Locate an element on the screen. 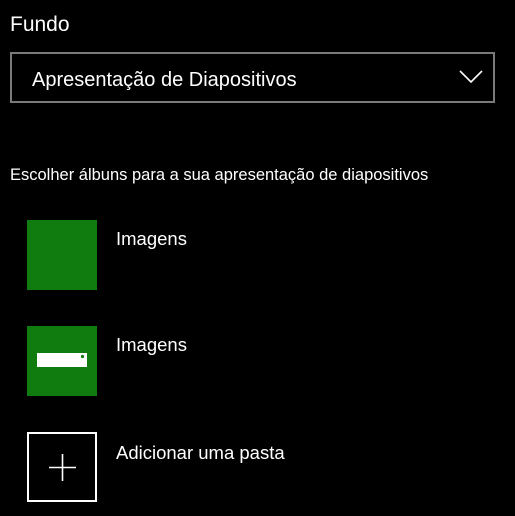 The image size is (515, 516). album-item-1: Imagens is located at coordinates (107, 255).